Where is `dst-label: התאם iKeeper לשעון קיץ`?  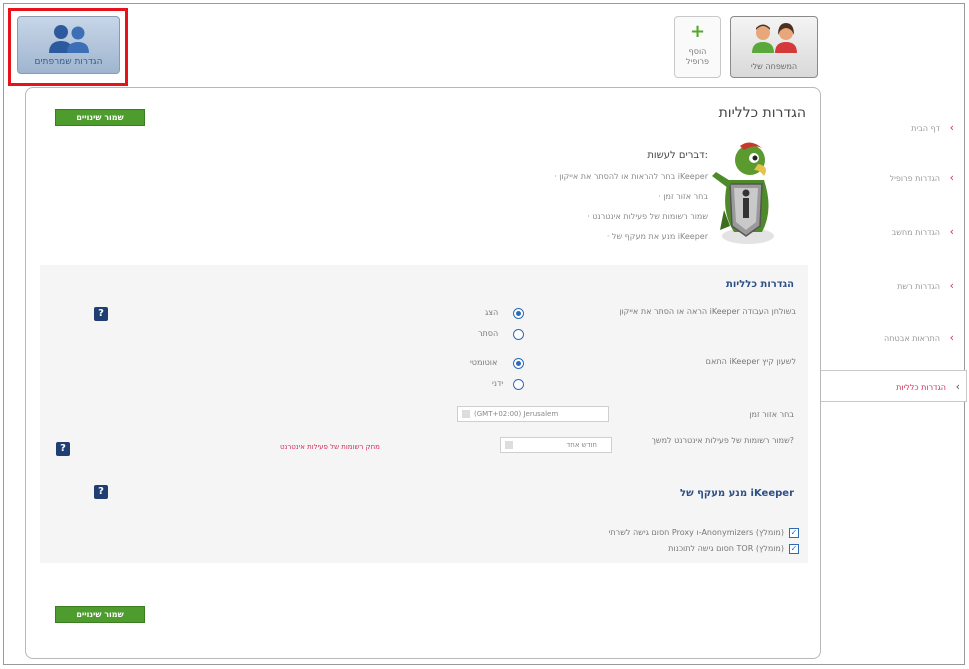 dst-label: התאם iKeeper לשעון קיץ is located at coordinates (750, 361).